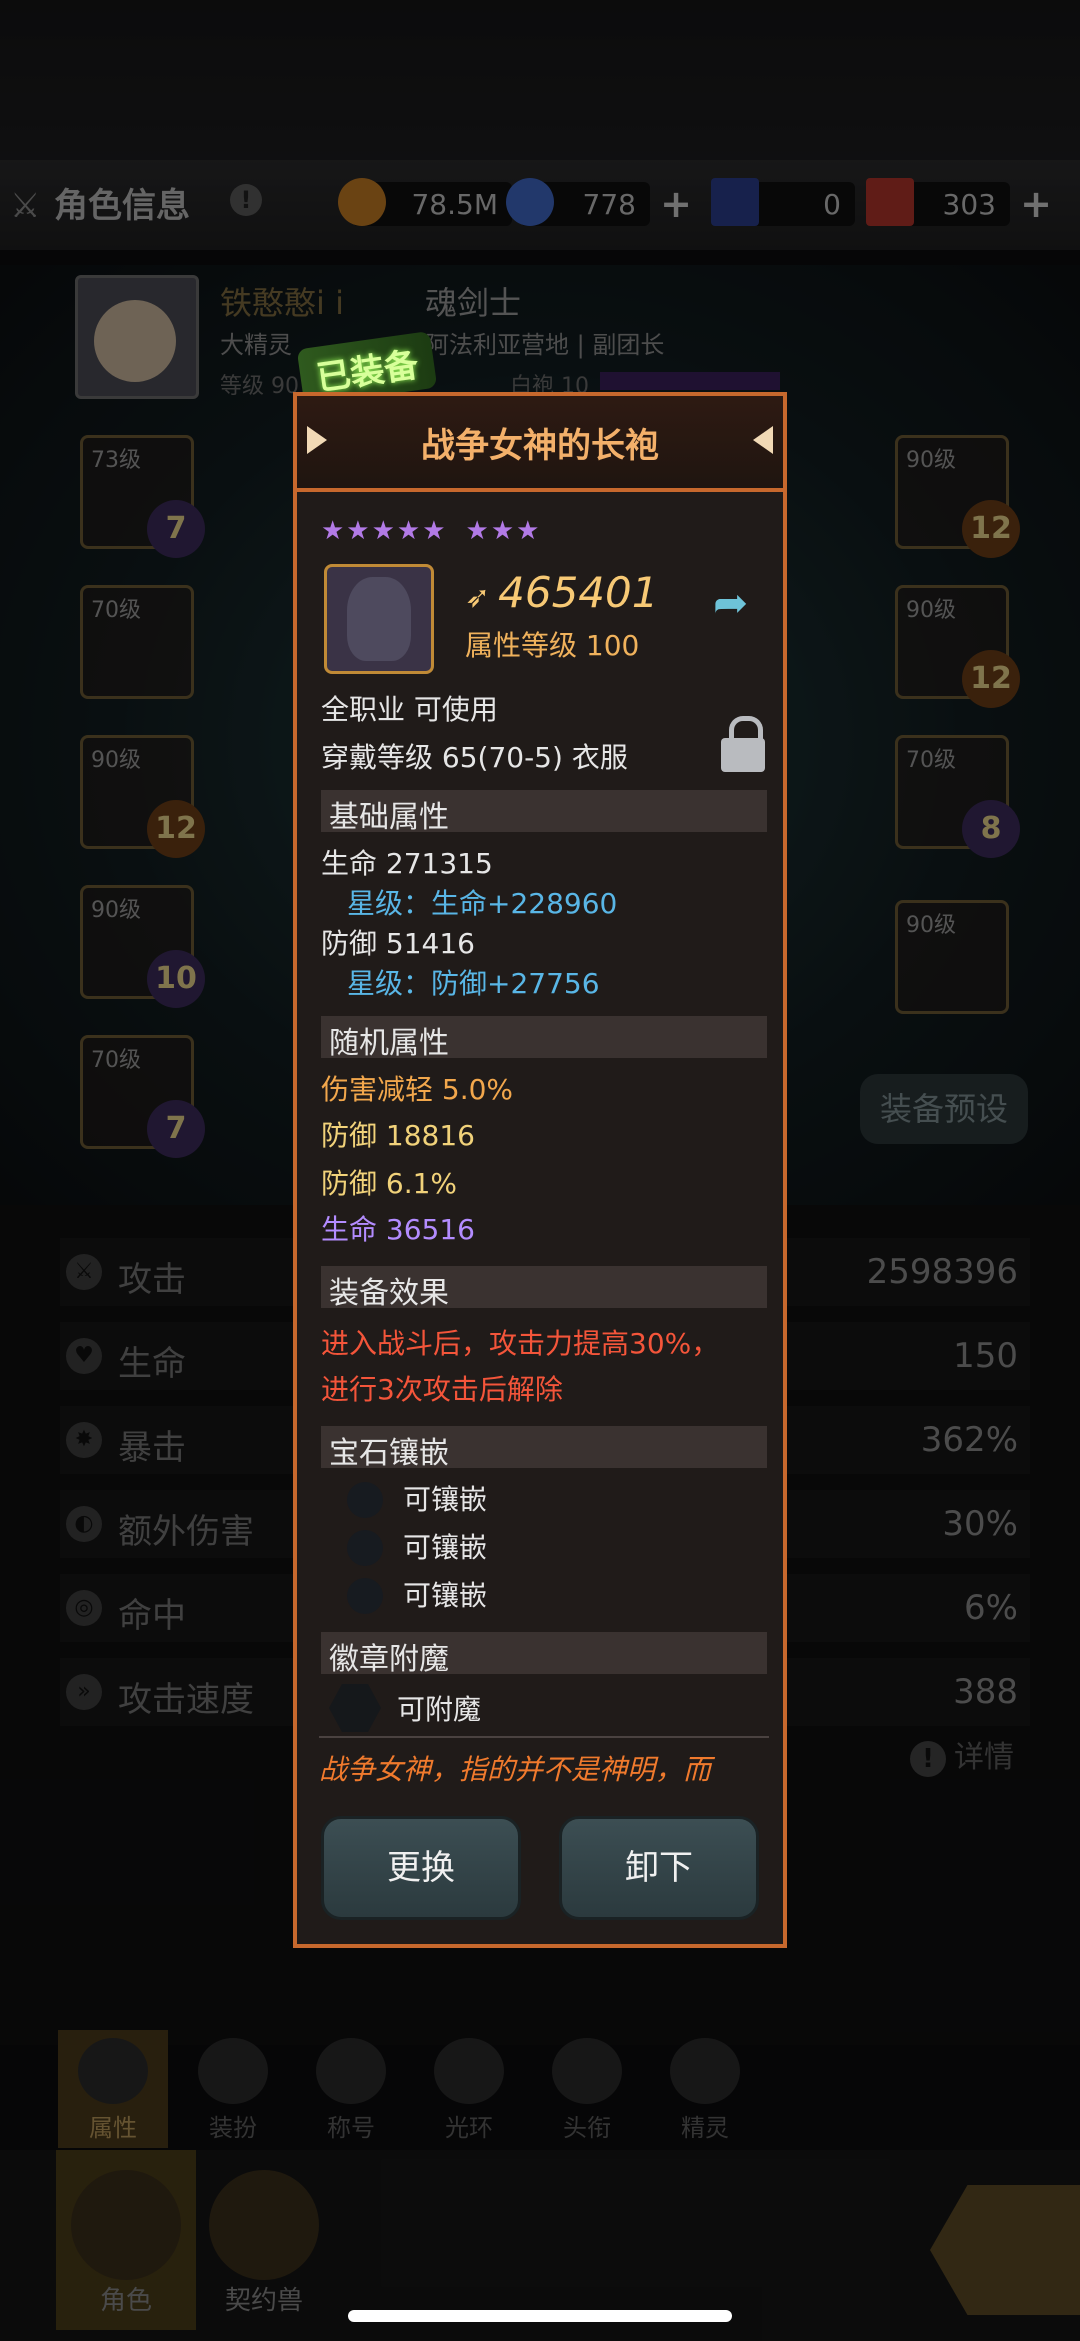 The height and width of the screenshot is (2341, 1080). What do you see at coordinates (544, 1448) in the screenshot?
I see `section-gem-socket: 宝石镶嵌` at bounding box center [544, 1448].